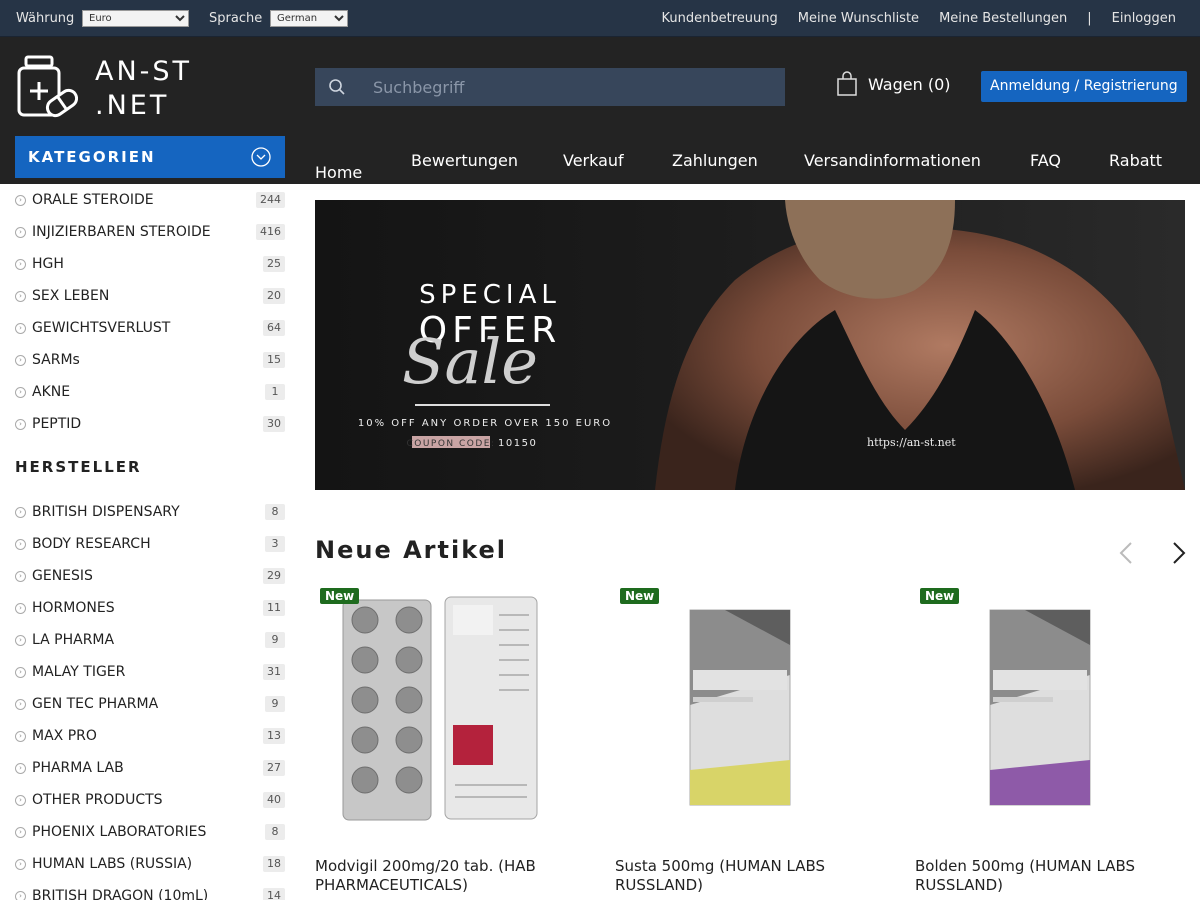 This screenshot has height=900, width=1200. What do you see at coordinates (47, 87) in the screenshot?
I see `pill-bottle-icon` at bounding box center [47, 87].